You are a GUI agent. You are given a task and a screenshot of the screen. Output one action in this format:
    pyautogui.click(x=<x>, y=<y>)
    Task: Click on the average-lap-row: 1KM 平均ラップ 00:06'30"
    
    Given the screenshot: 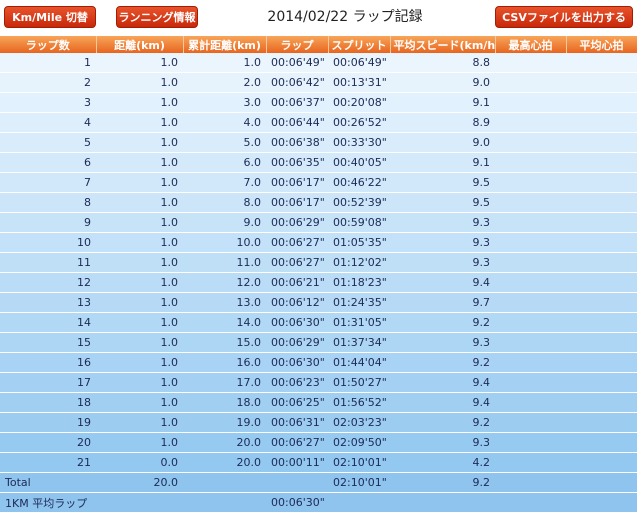 What is the action you would take?
    pyautogui.click(x=318, y=502)
    